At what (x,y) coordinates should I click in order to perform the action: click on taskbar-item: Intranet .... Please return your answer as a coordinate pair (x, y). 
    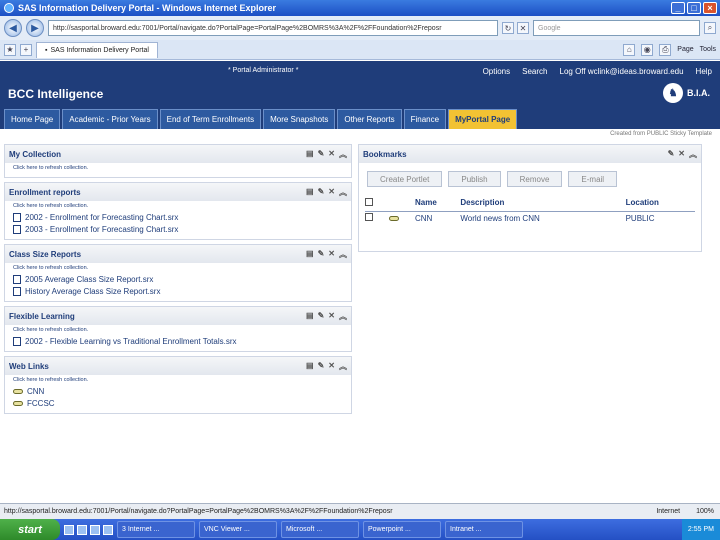
    Looking at the image, I should click on (484, 529).